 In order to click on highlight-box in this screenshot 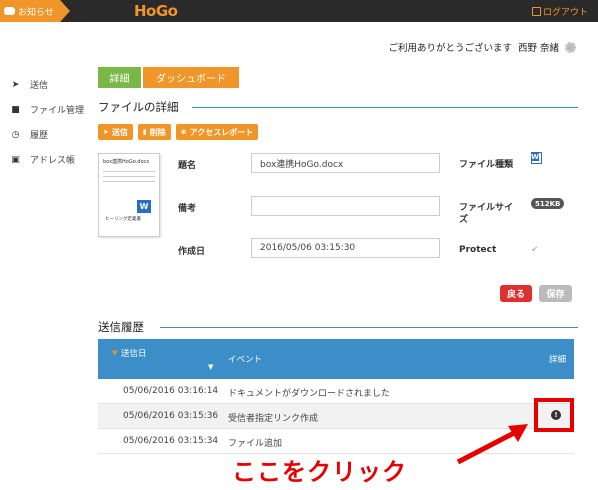, I will do `click(554, 415)`.